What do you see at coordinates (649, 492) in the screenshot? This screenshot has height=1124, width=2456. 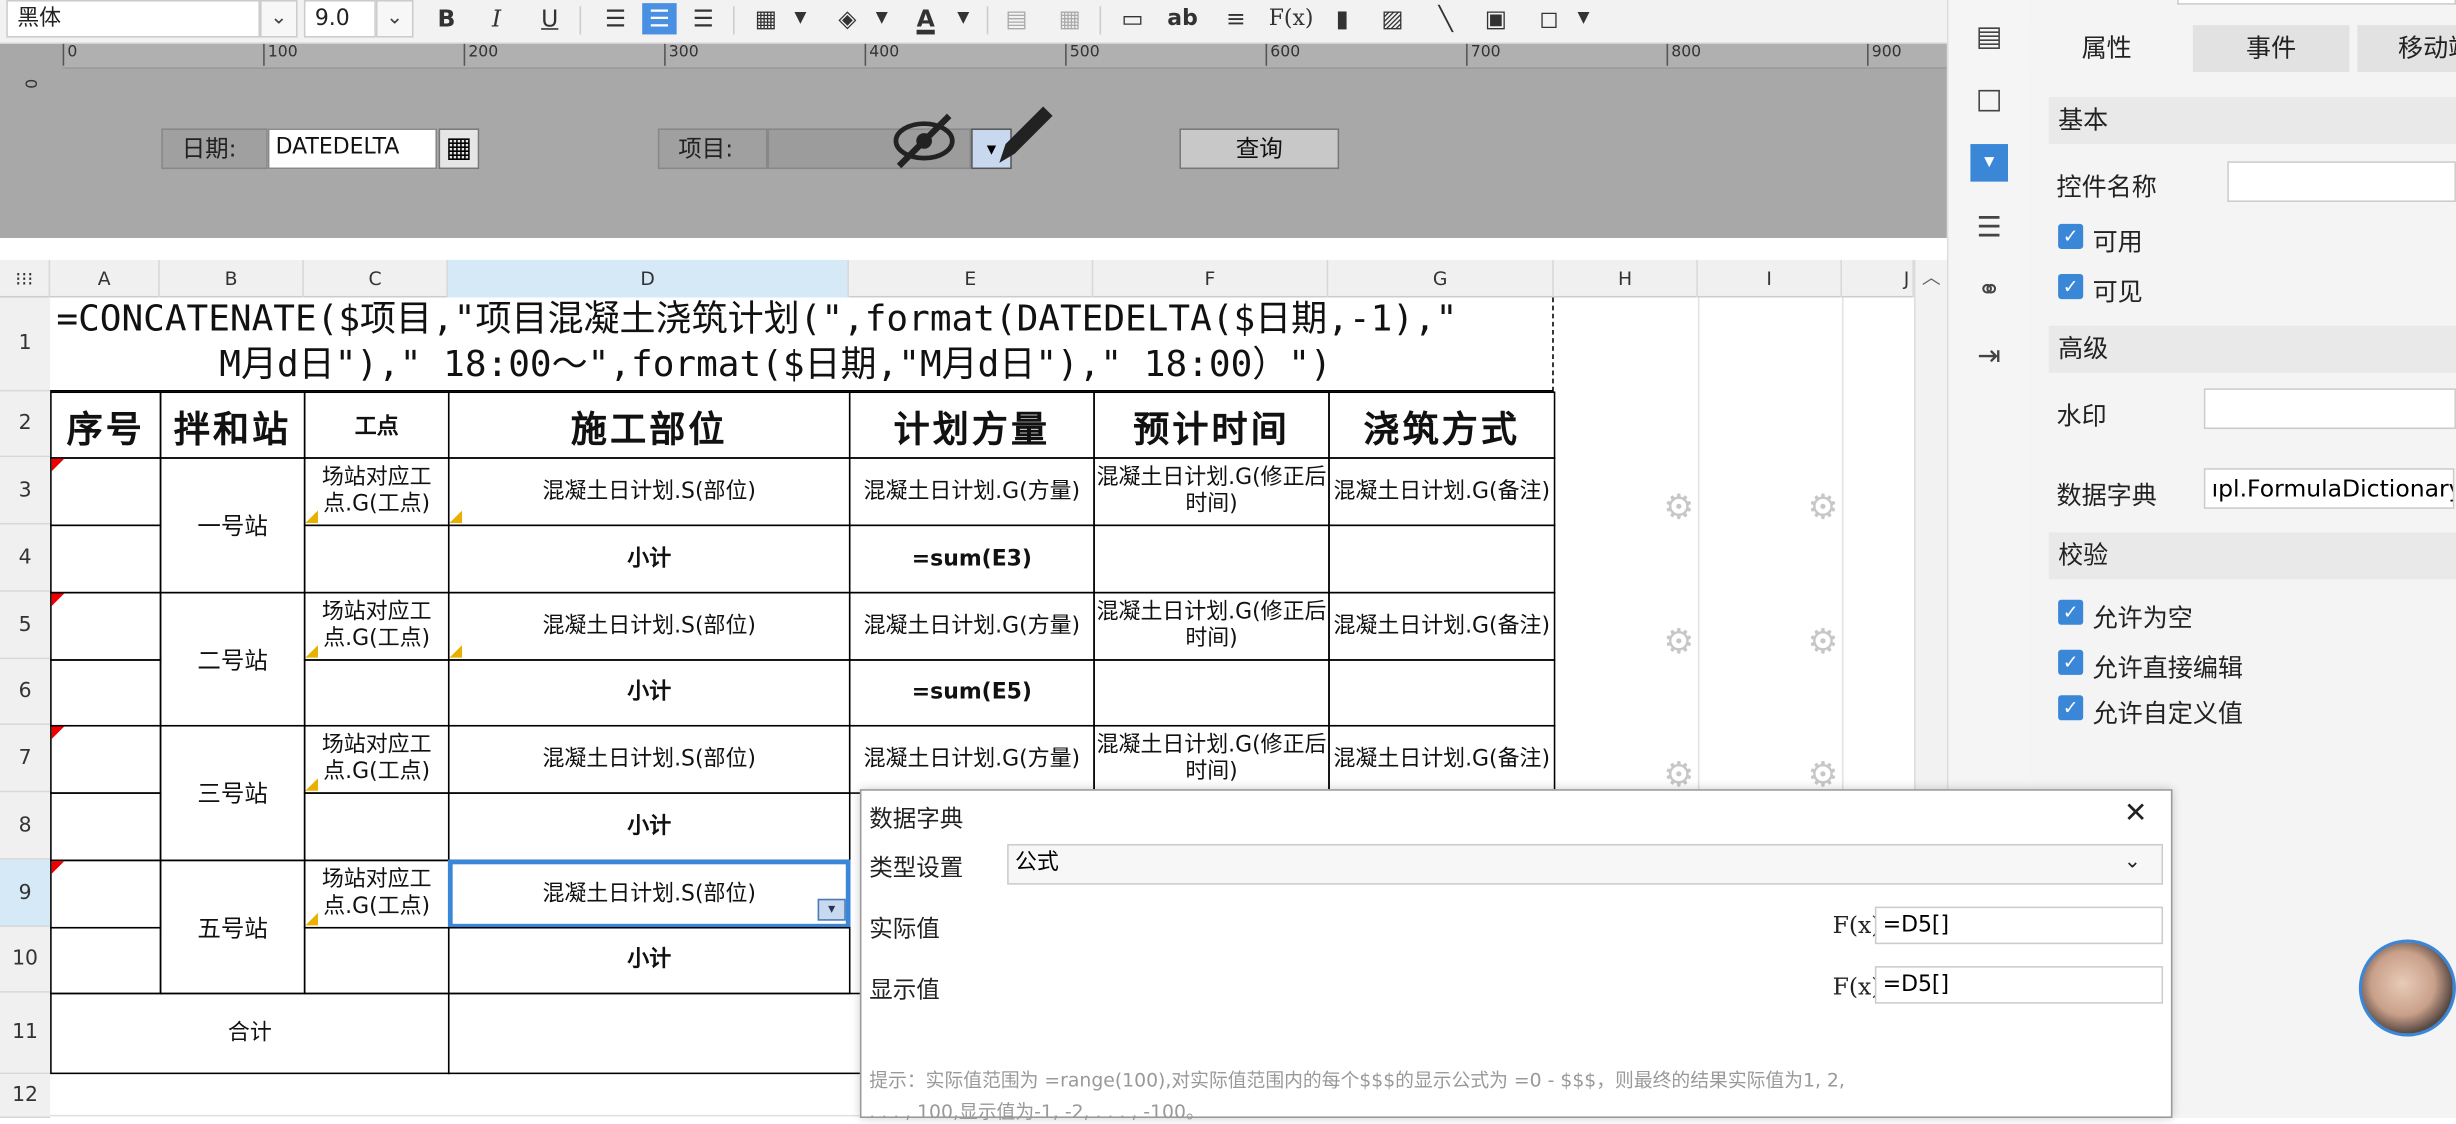 I see `part-cell: 混凝土日计划.S(部位)` at bounding box center [649, 492].